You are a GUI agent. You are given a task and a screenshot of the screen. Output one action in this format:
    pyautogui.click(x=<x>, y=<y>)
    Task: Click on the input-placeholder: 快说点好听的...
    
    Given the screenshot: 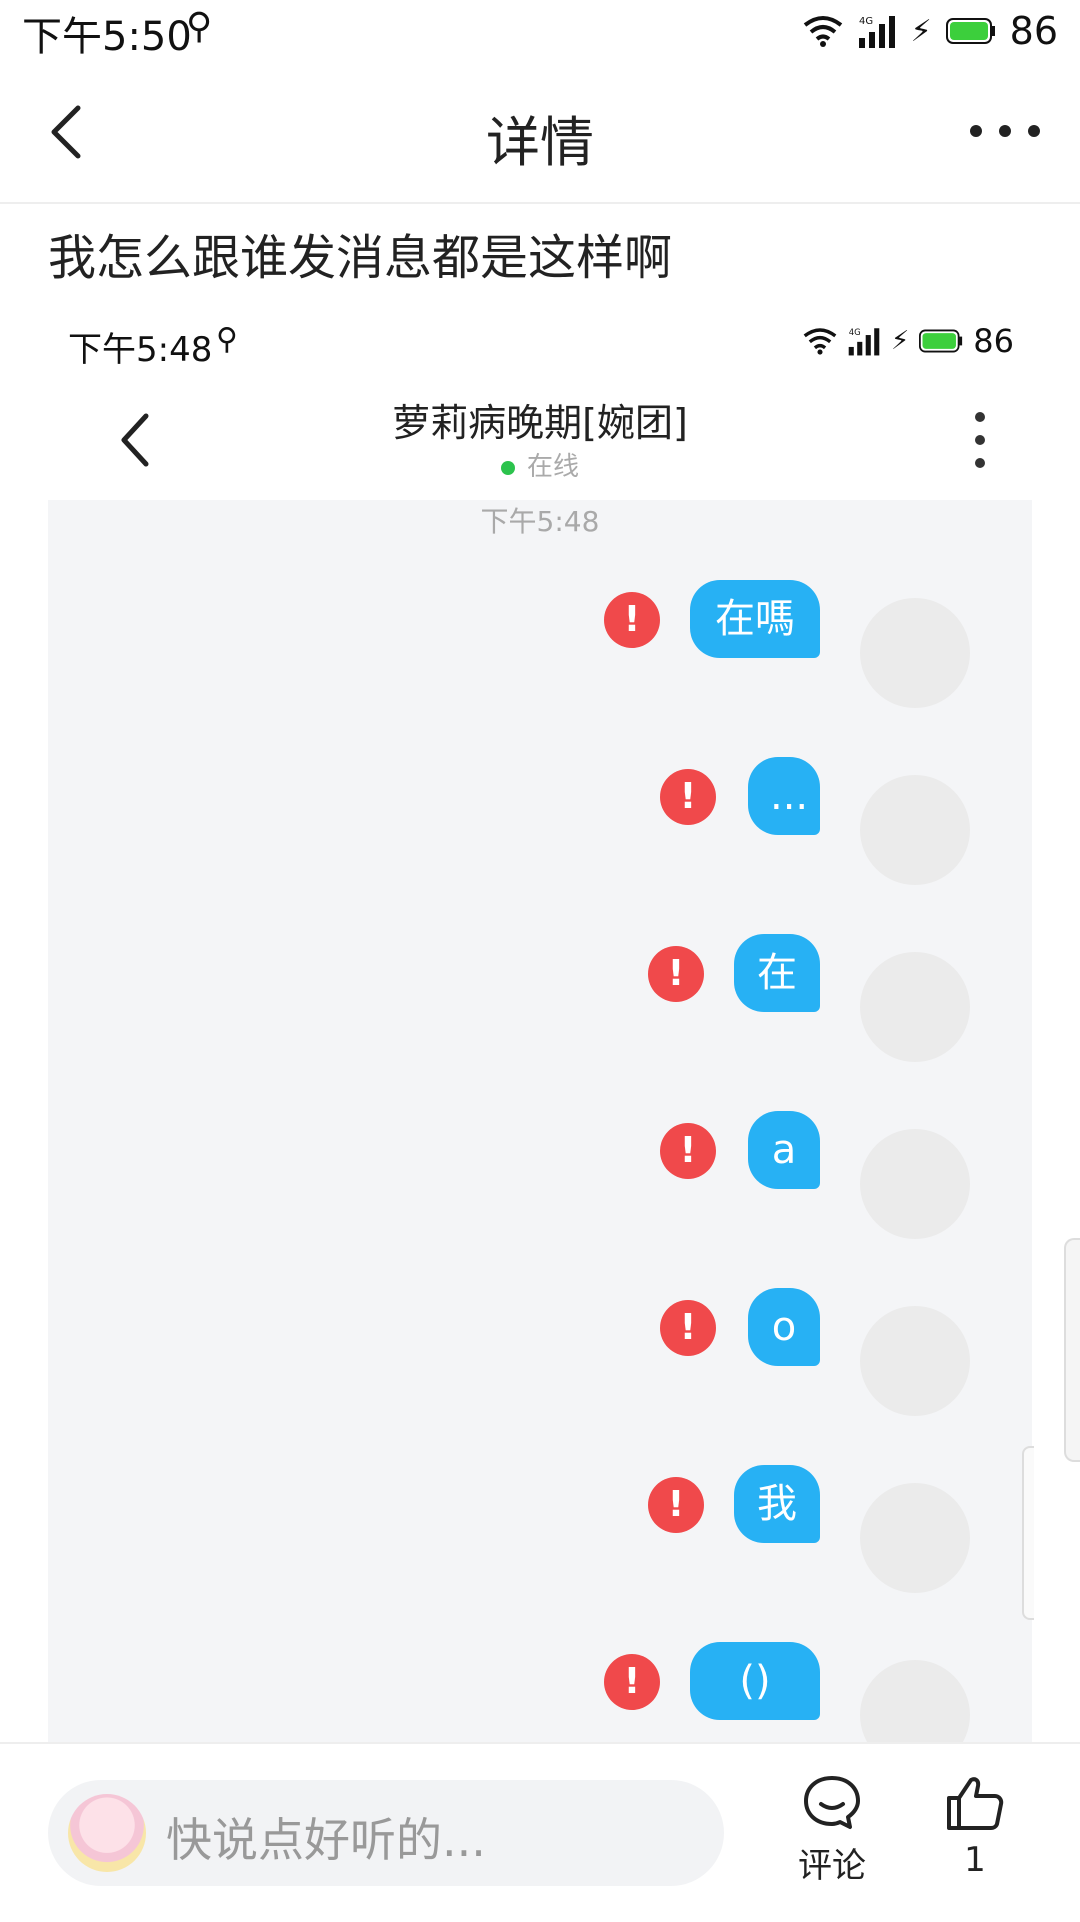 What is the action you would take?
    pyautogui.click(x=326, y=1840)
    